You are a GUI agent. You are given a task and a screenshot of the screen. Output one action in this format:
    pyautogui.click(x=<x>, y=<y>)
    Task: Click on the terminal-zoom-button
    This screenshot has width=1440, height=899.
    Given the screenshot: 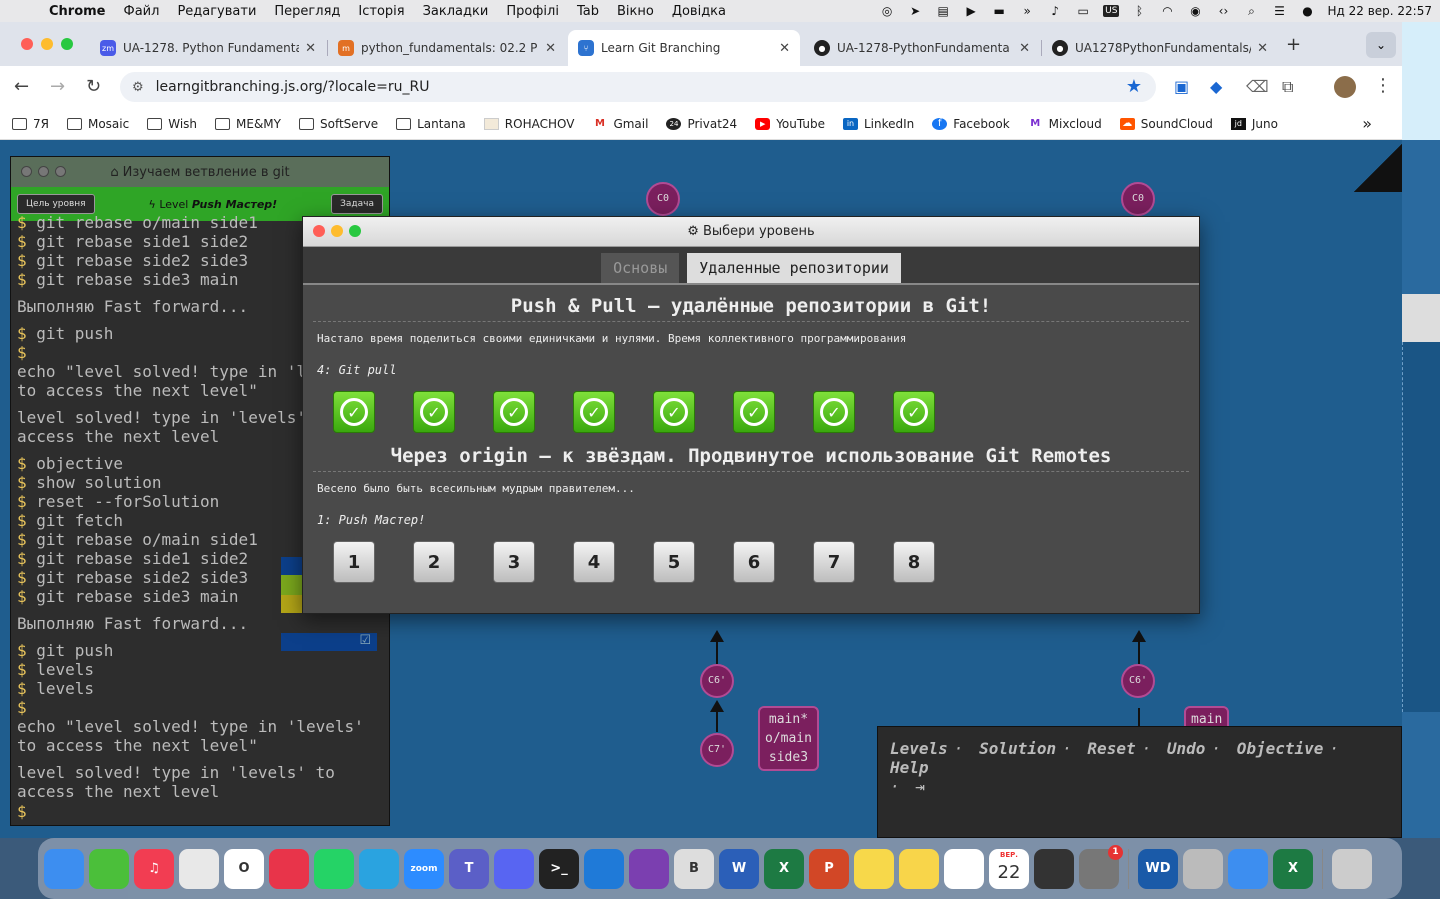 What is the action you would take?
    pyautogui.click(x=60, y=171)
    